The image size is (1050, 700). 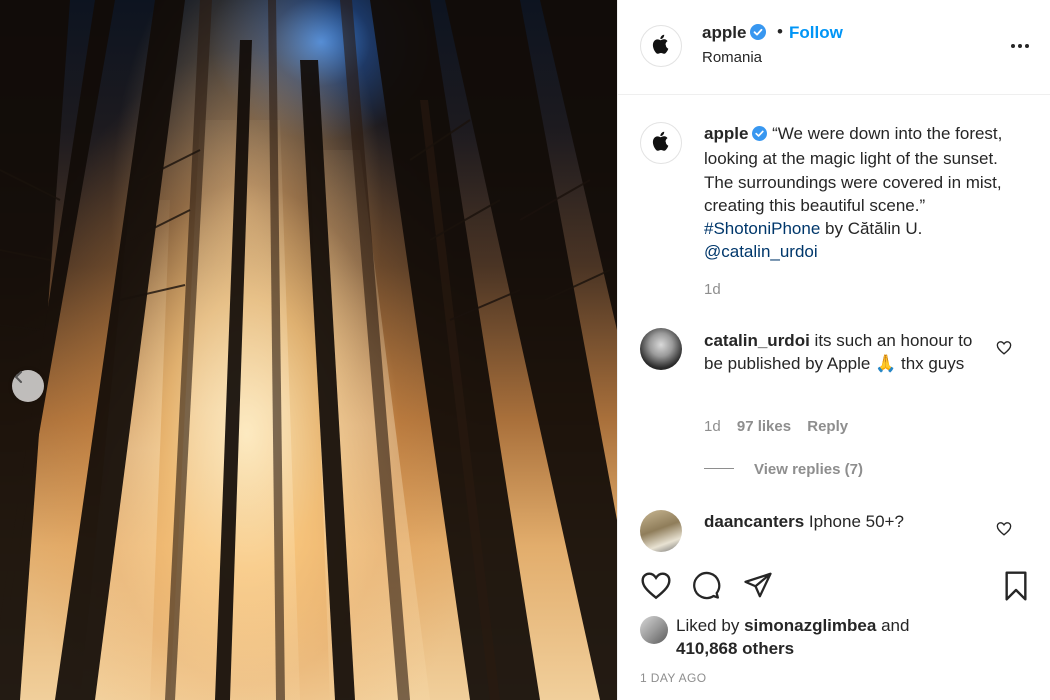 What do you see at coordinates (708, 625) in the screenshot?
I see `liked-by-prefix: Liked by` at bounding box center [708, 625].